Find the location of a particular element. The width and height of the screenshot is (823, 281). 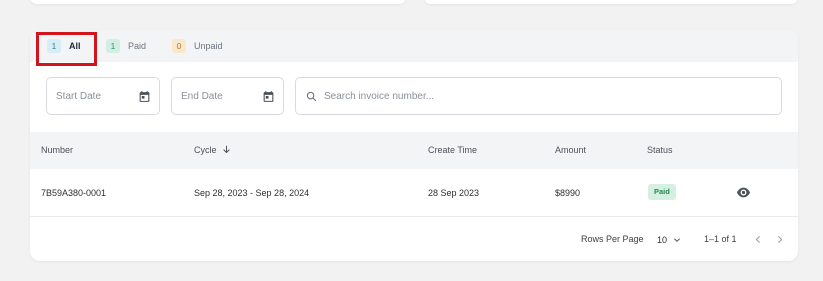

sort-arrow-down-icon is located at coordinates (226, 149).